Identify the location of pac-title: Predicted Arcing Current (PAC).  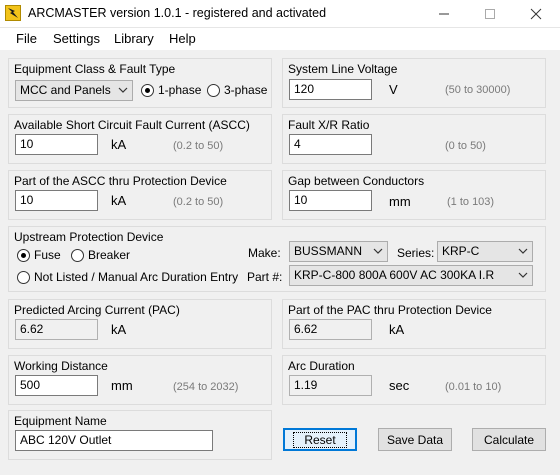
(97, 310).